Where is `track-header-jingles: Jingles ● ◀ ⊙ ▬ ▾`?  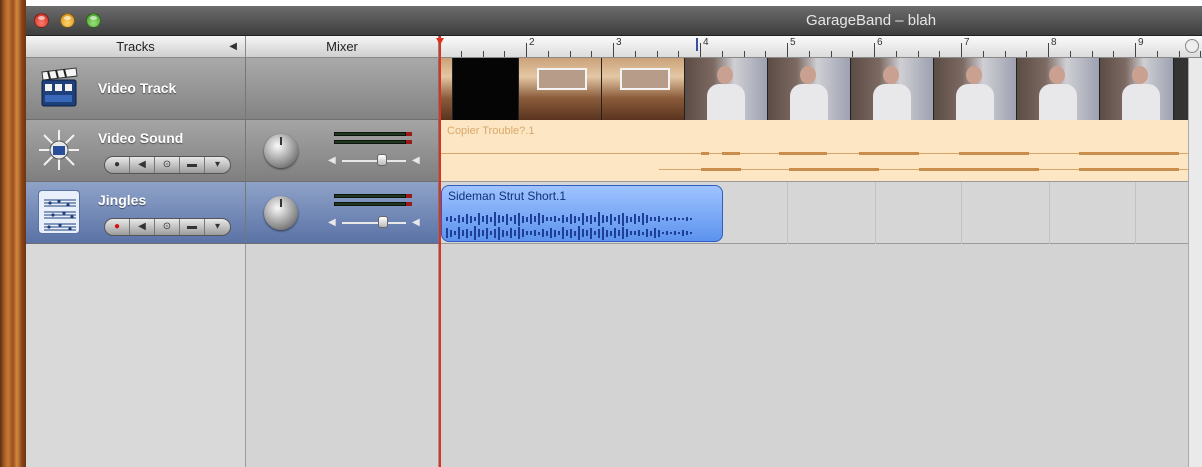
track-header-jingles: Jingles ● ◀ ⊙ ▬ ▾ is located at coordinates (136, 213).